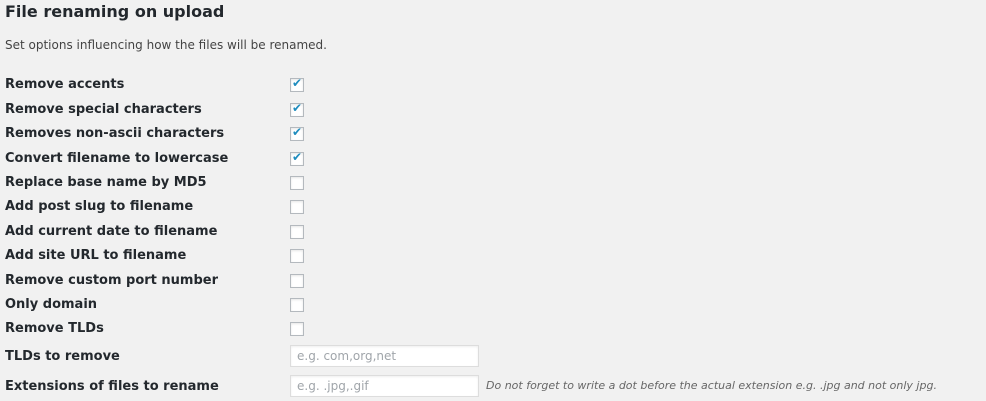 The width and height of the screenshot is (986, 401). Describe the element at coordinates (384, 356) in the screenshot. I see `tlds-input` at that location.